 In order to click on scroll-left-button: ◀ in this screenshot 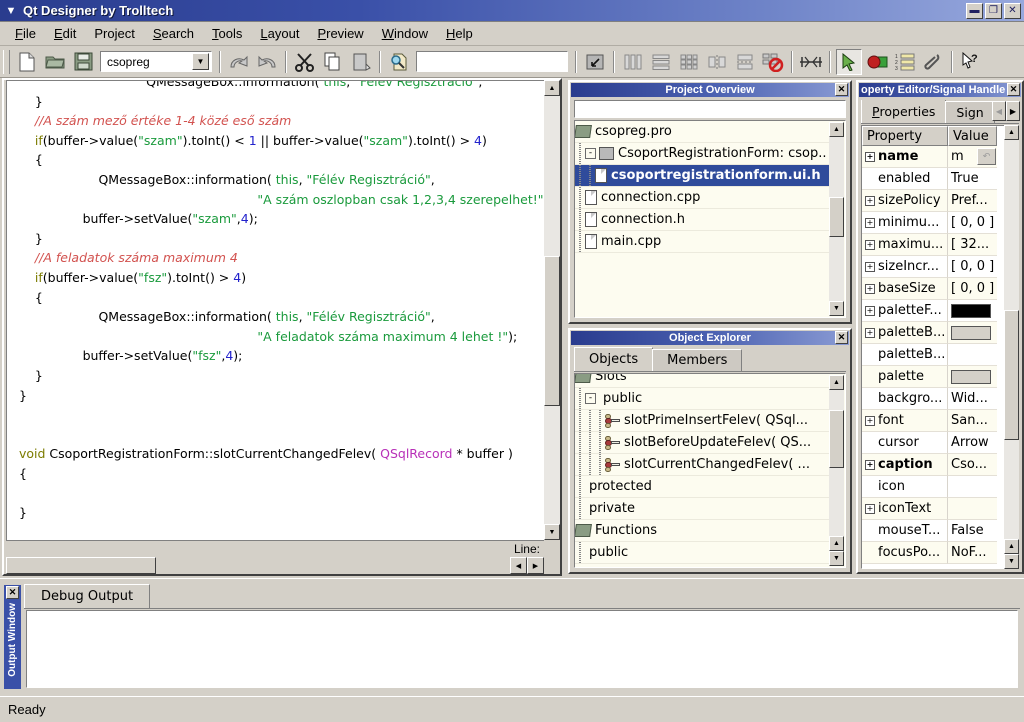, I will do `click(518, 565)`.